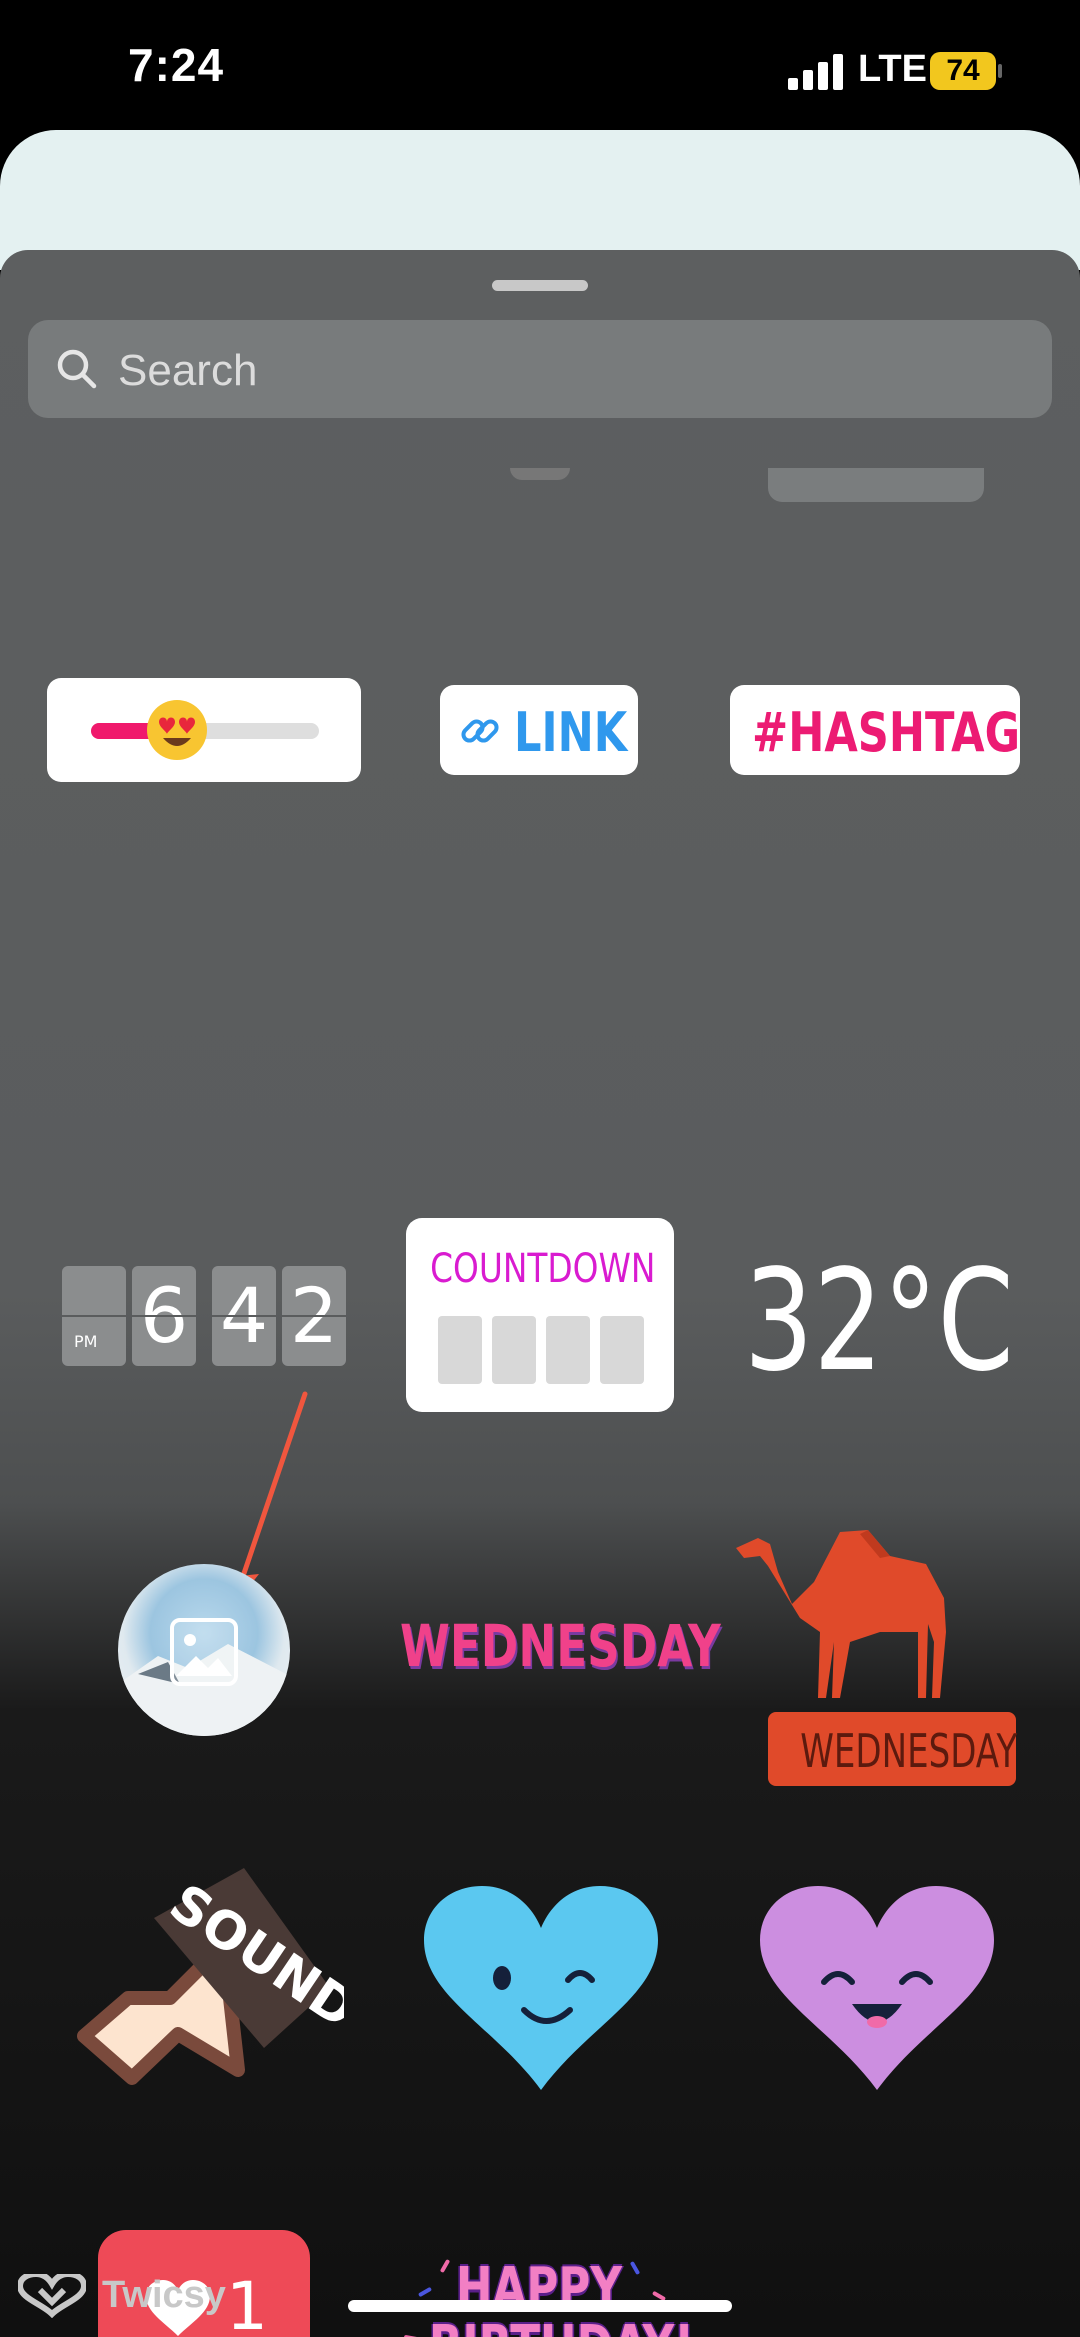 This screenshot has height=2337, width=1080. What do you see at coordinates (540, 65) in the screenshot?
I see `status-bar: 7:24 LTE 74` at bounding box center [540, 65].